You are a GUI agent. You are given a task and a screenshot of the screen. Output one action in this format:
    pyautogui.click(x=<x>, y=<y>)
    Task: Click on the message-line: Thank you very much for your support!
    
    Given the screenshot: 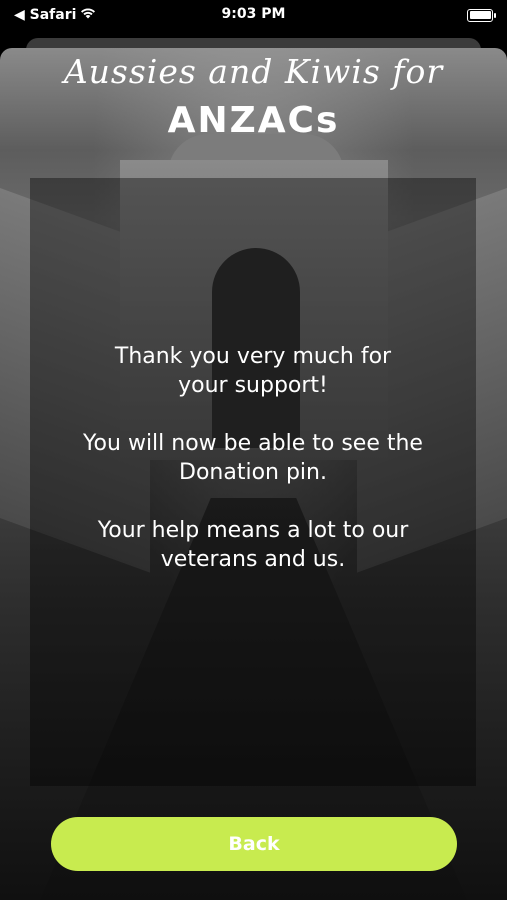 What is the action you would take?
    pyautogui.click(x=253, y=371)
    